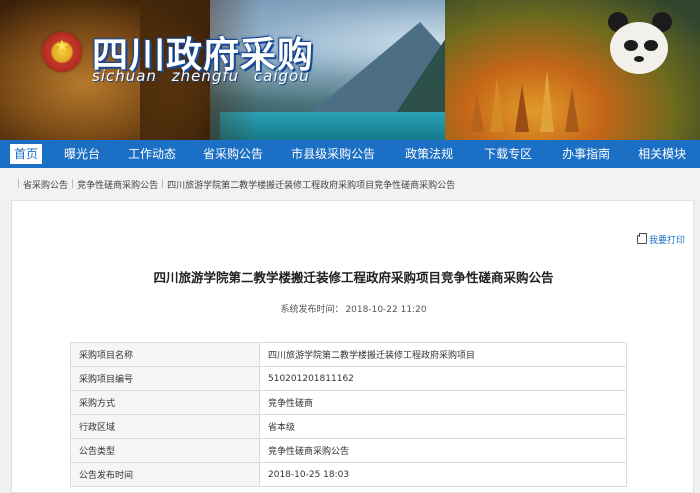 The width and height of the screenshot is (700, 493). I want to click on publish-time-label: 系统发布时间：, so click(312, 310).